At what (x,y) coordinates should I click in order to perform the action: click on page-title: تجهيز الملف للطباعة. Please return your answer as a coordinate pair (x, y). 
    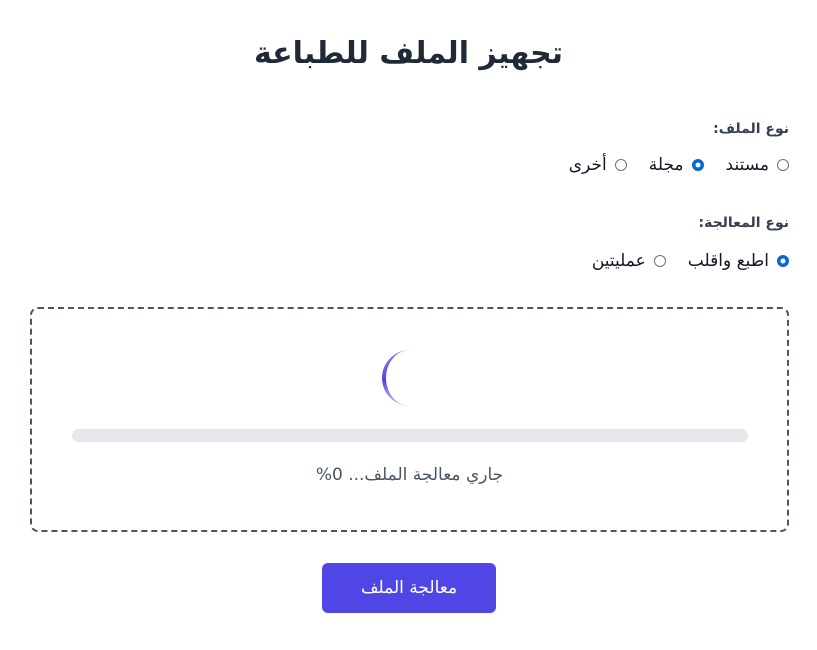
    Looking at the image, I should click on (408, 53).